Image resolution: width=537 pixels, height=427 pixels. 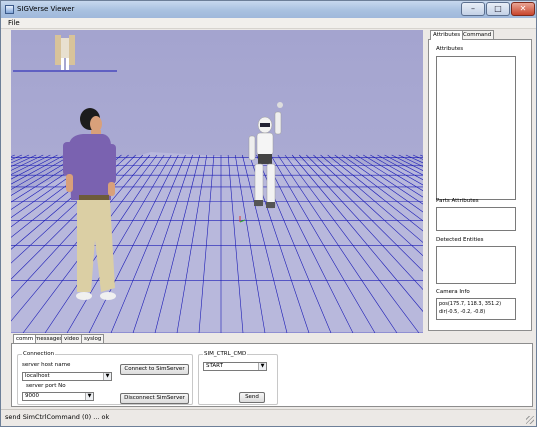 What do you see at coordinates (39, 354) in the screenshot?
I see `connection-group-title: Connection` at bounding box center [39, 354].